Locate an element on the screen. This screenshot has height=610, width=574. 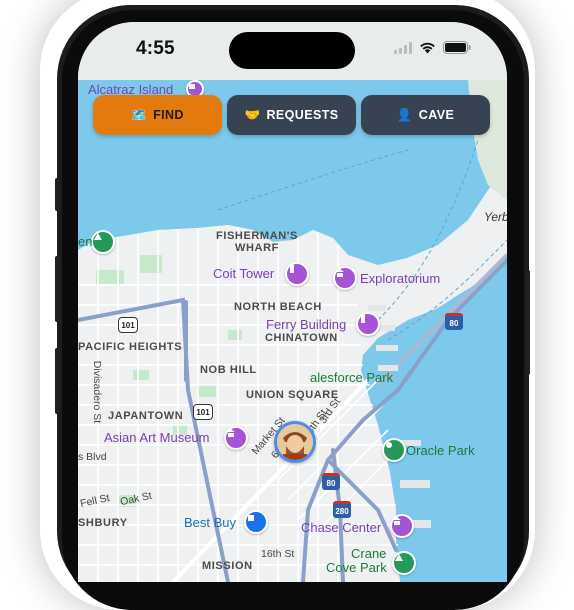
dynamic-island is located at coordinates (292, 50).